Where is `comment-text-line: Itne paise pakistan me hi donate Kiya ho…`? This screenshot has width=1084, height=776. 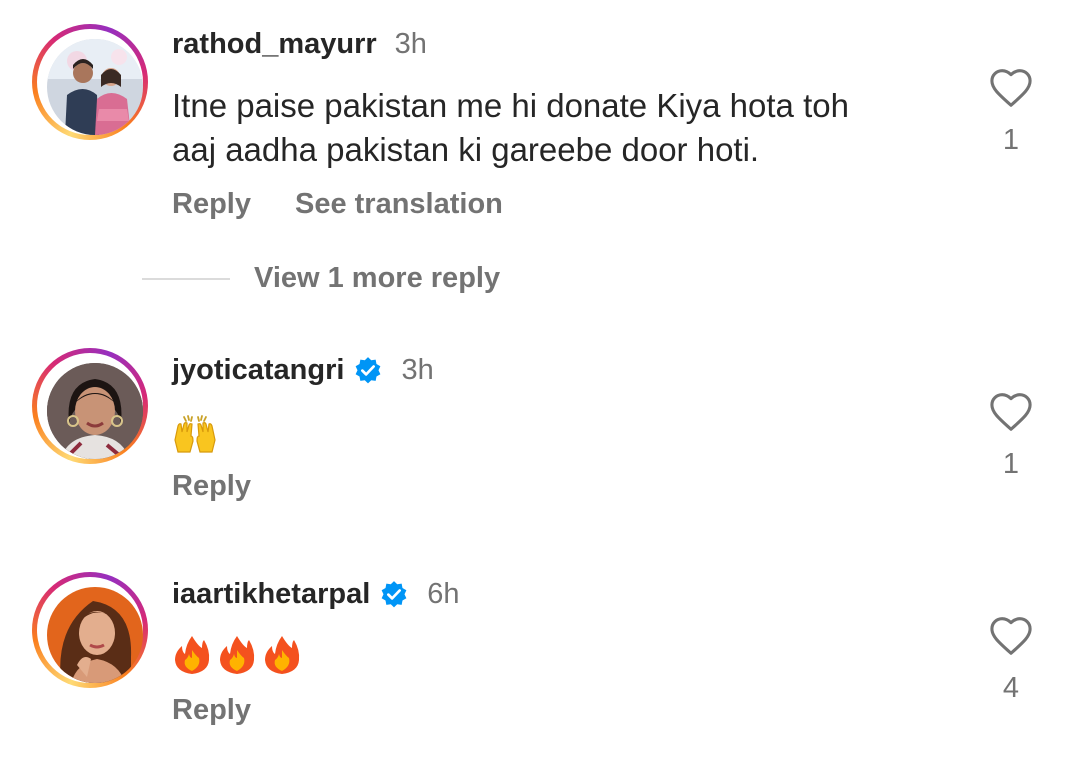 comment-text-line: Itne paise pakistan me hi donate Kiya ho… is located at coordinates (510, 105).